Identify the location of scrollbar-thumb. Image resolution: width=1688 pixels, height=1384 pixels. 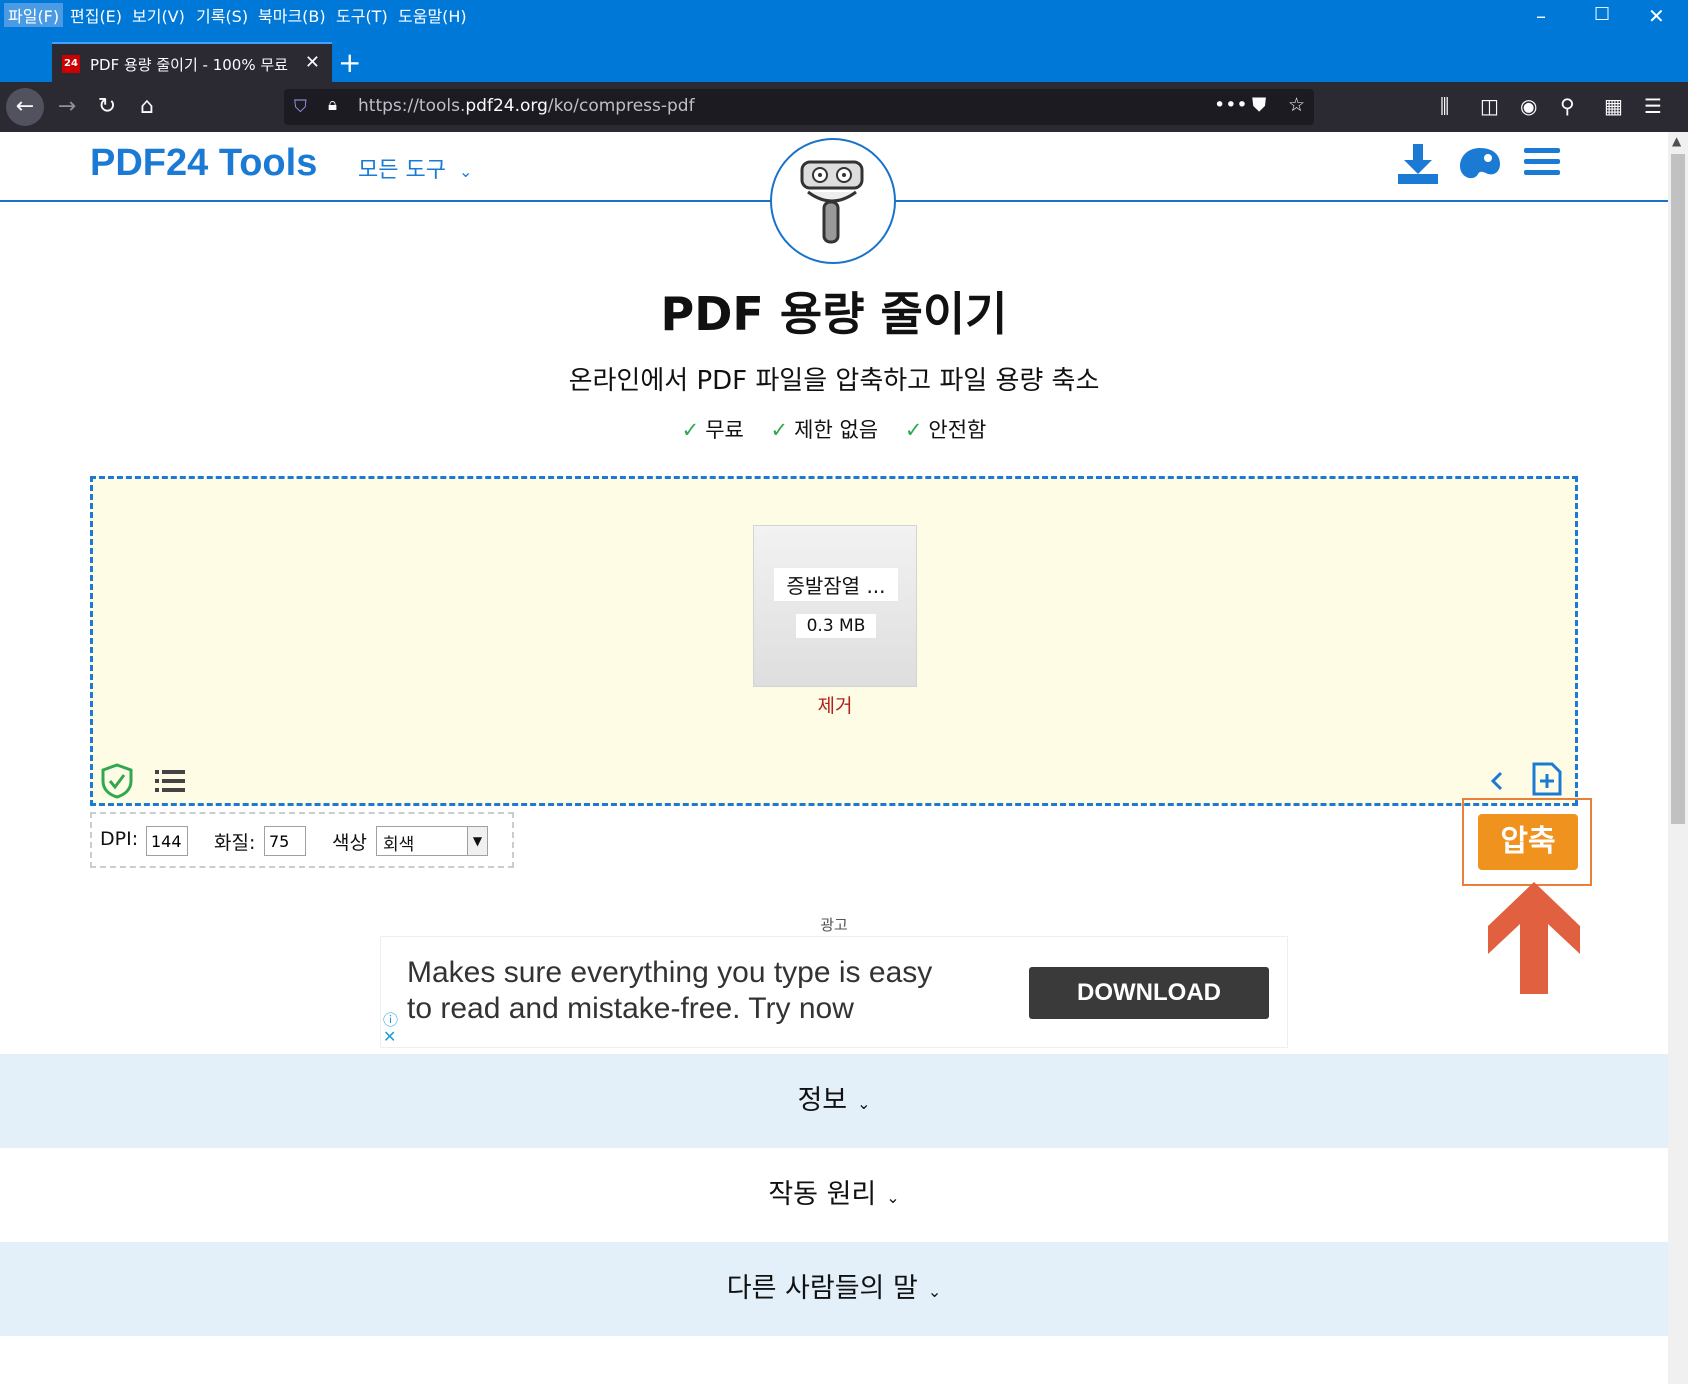
(1678, 489).